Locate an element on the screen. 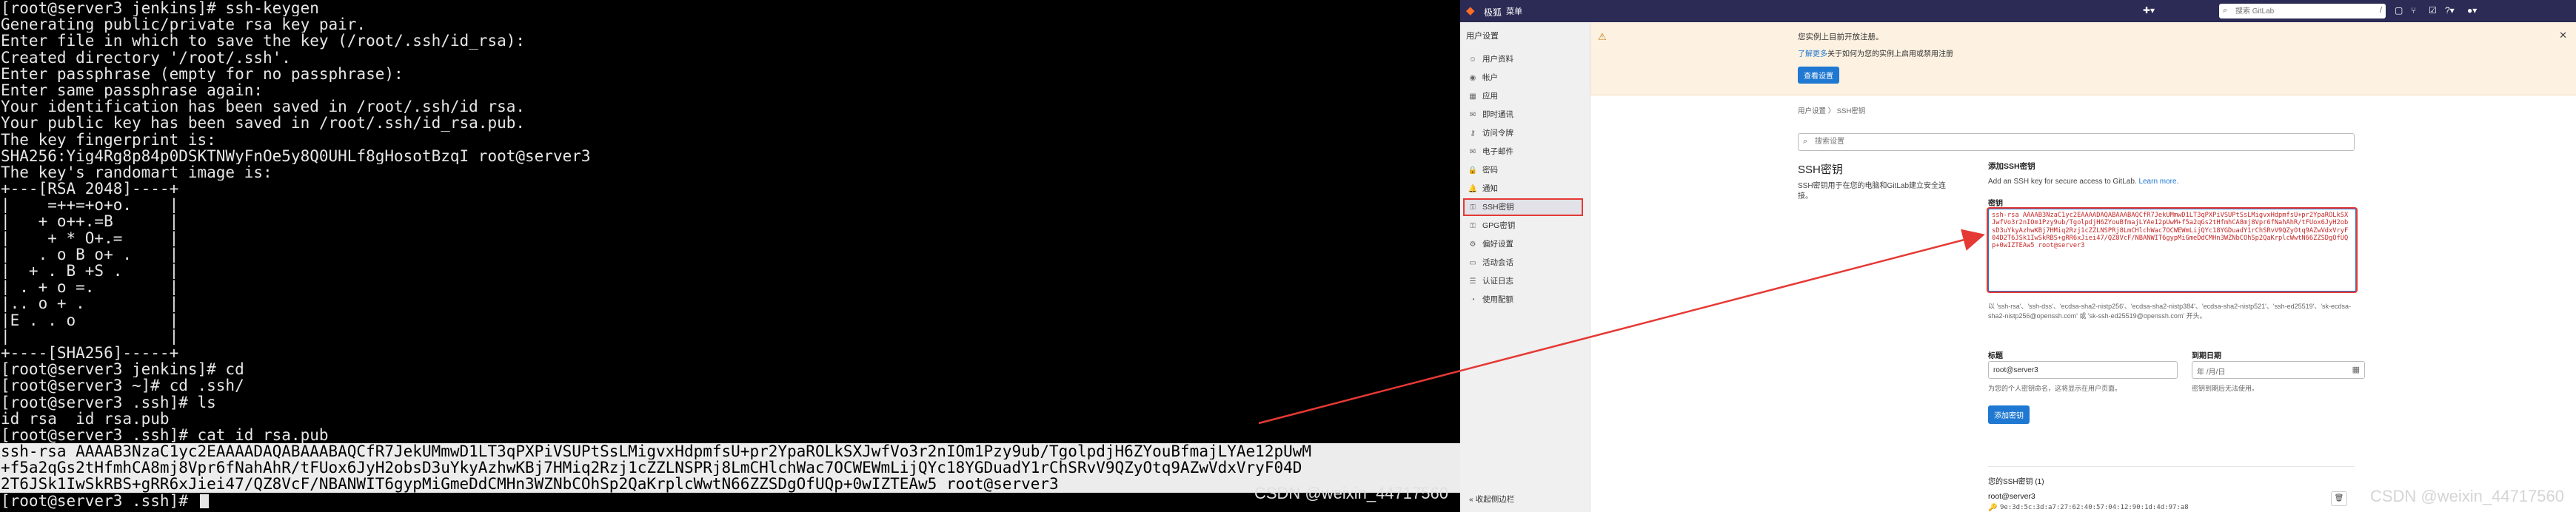 The width and height of the screenshot is (2576, 512). sidebar-item: ⚷ 访问令牌 is located at coordinates (1523, 133).